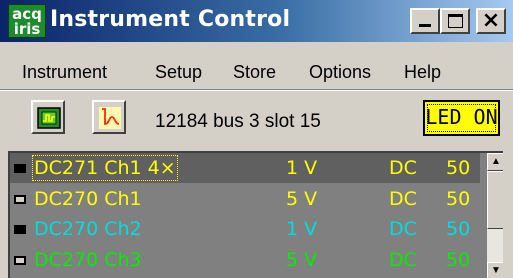 Image resolution: width=513 pixels, height=278 pixels. Describe the element at coordinates (425, 21) in the screenshot. I see `minimize-button` at that location.